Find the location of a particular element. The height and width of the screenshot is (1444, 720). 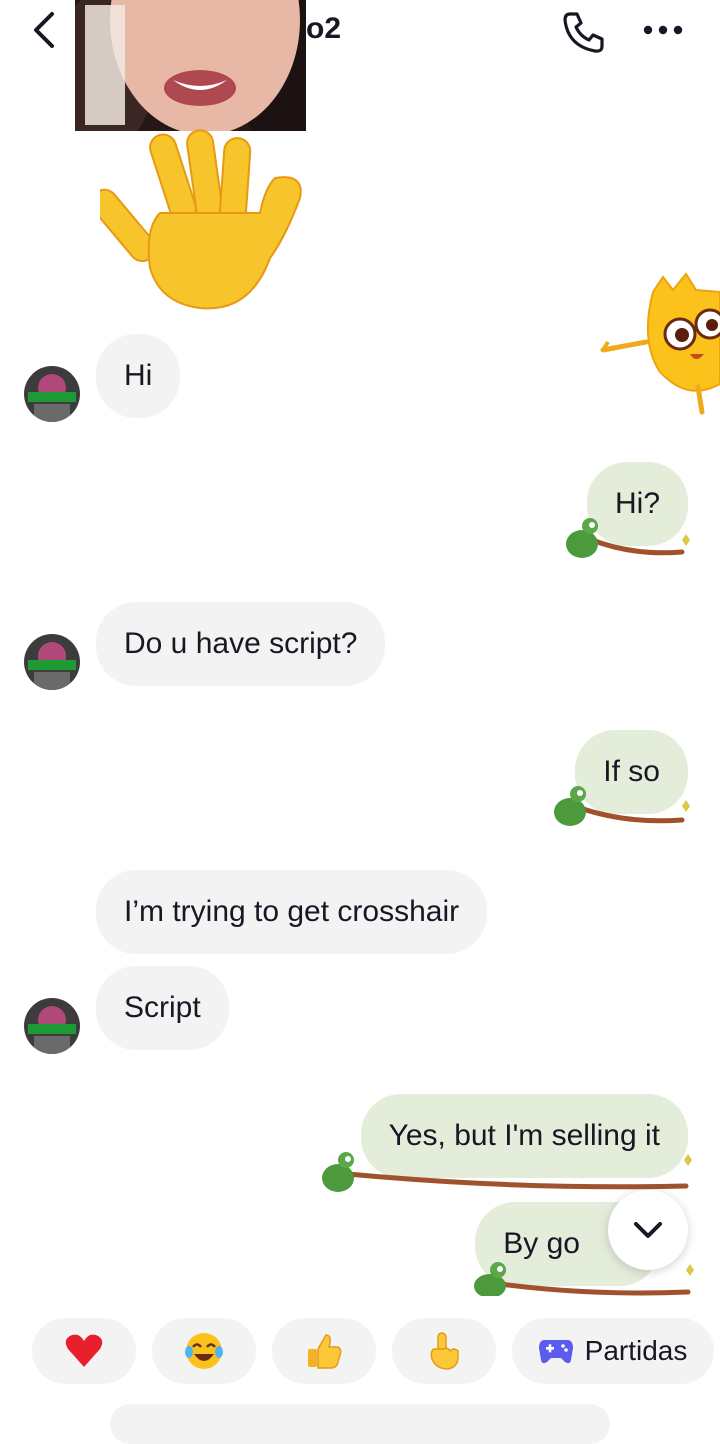

more-horizontal-icon is located at coordinates (663, 30).